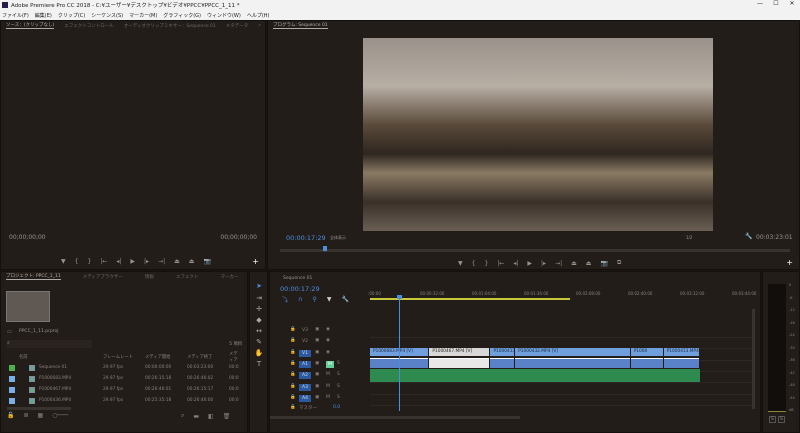 This screenshot has height=433, width=800. Describe the element at coordinates (237, 26) in the screenshot. I see `tab-metadata: メタデータ` at that location.